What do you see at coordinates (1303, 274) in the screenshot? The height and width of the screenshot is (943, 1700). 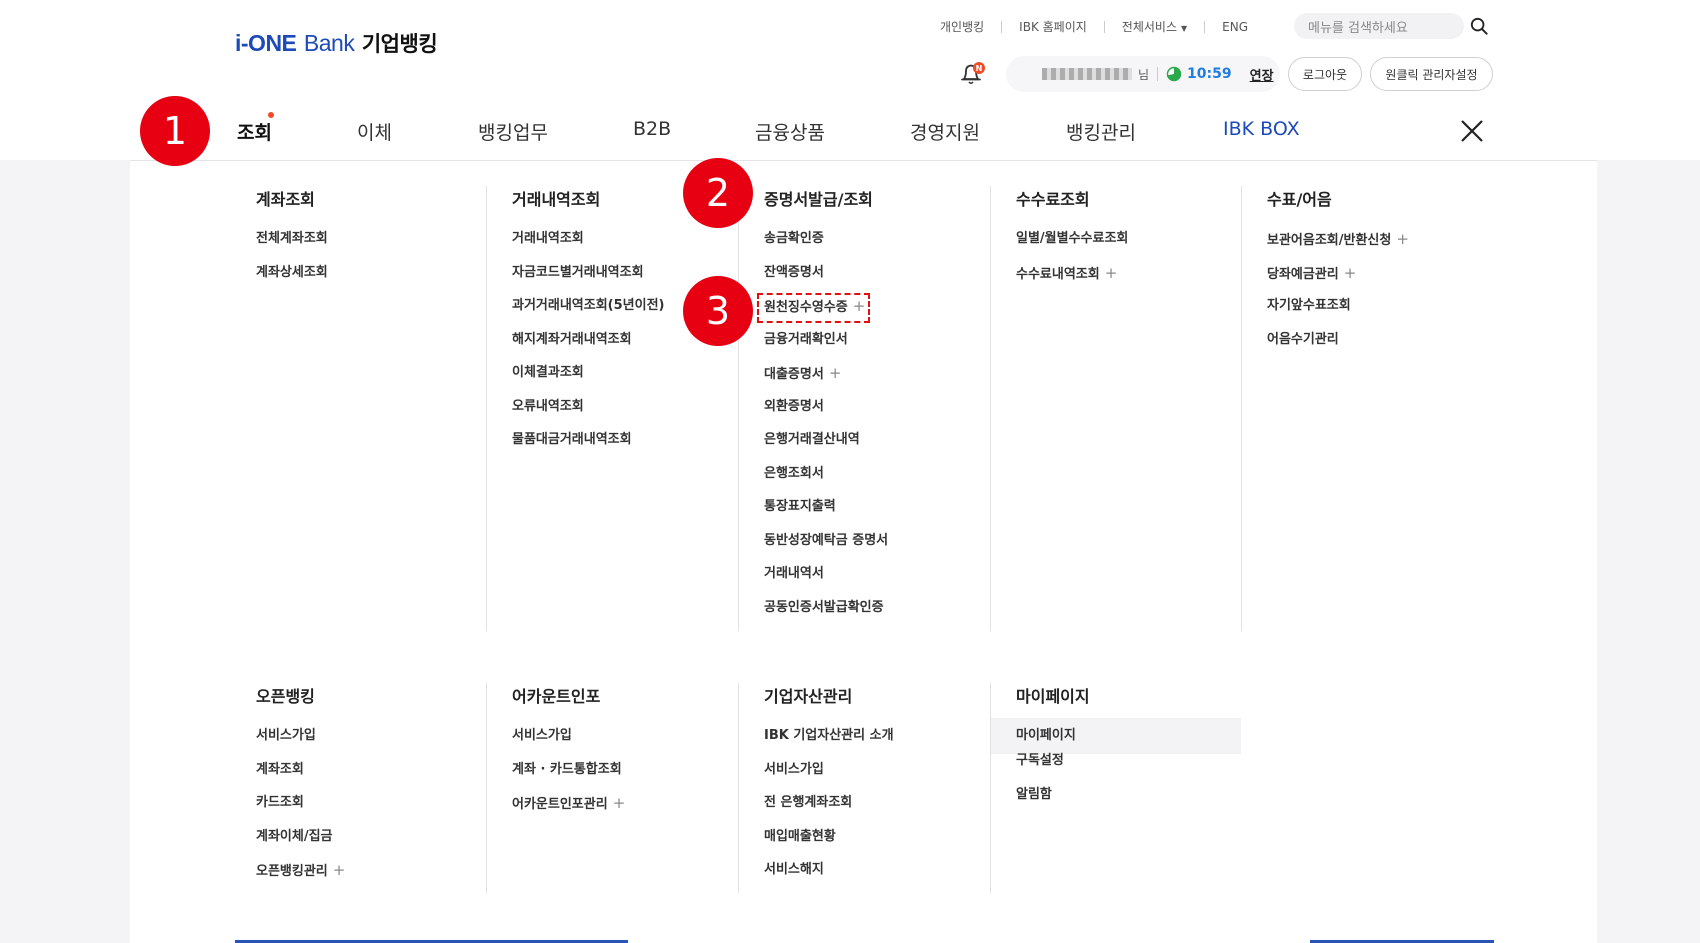 I see `menu-item-label: 당좌예금관리` at bounding box center [1303, 274].